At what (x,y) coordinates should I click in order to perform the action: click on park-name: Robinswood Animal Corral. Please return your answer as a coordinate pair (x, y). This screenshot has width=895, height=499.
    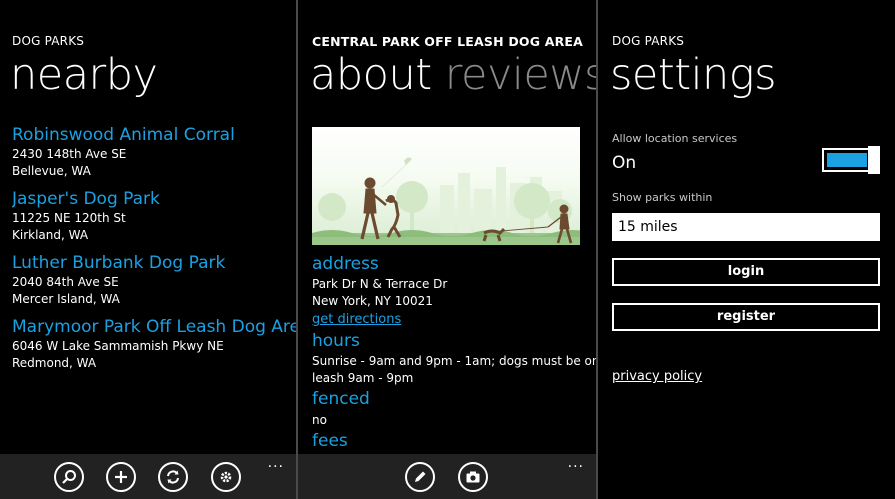
    Looking at the image, I should click on (154, 135).